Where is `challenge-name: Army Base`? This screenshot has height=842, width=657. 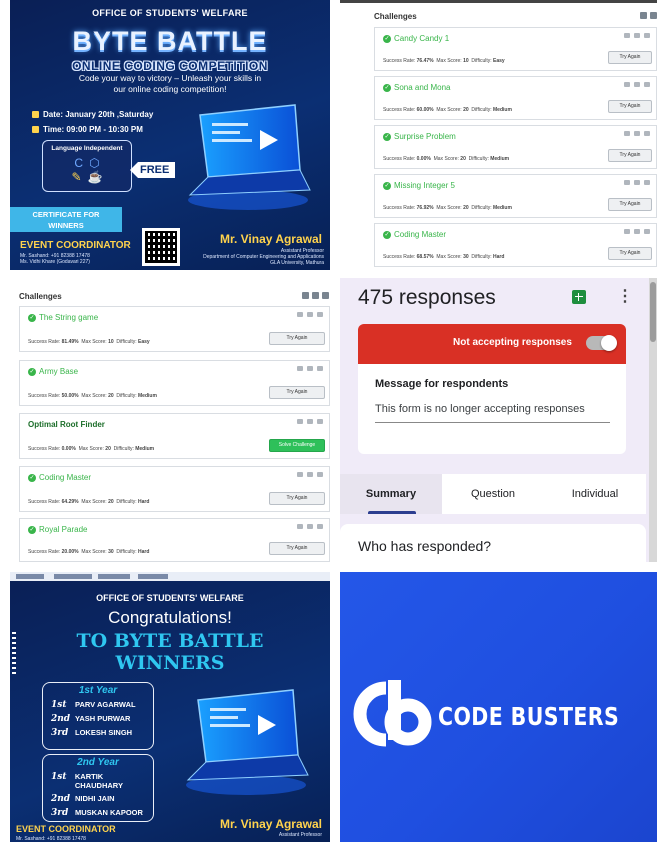
challenge-name: Army Base is located at coordinates (58, 371).